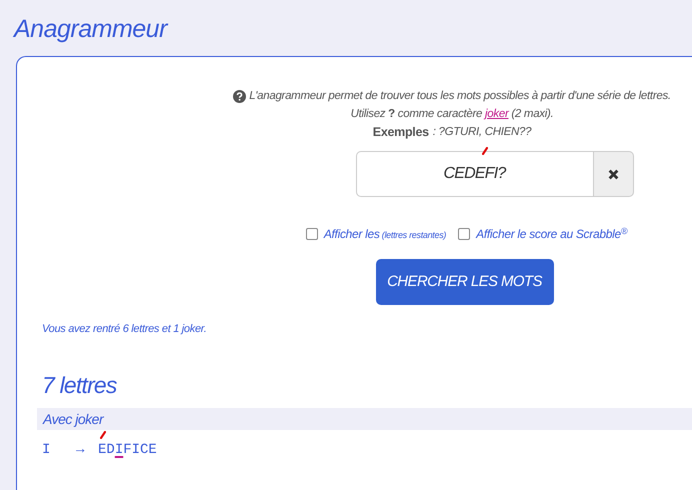  I want to click on joker-link: joker, so click(496, 114).